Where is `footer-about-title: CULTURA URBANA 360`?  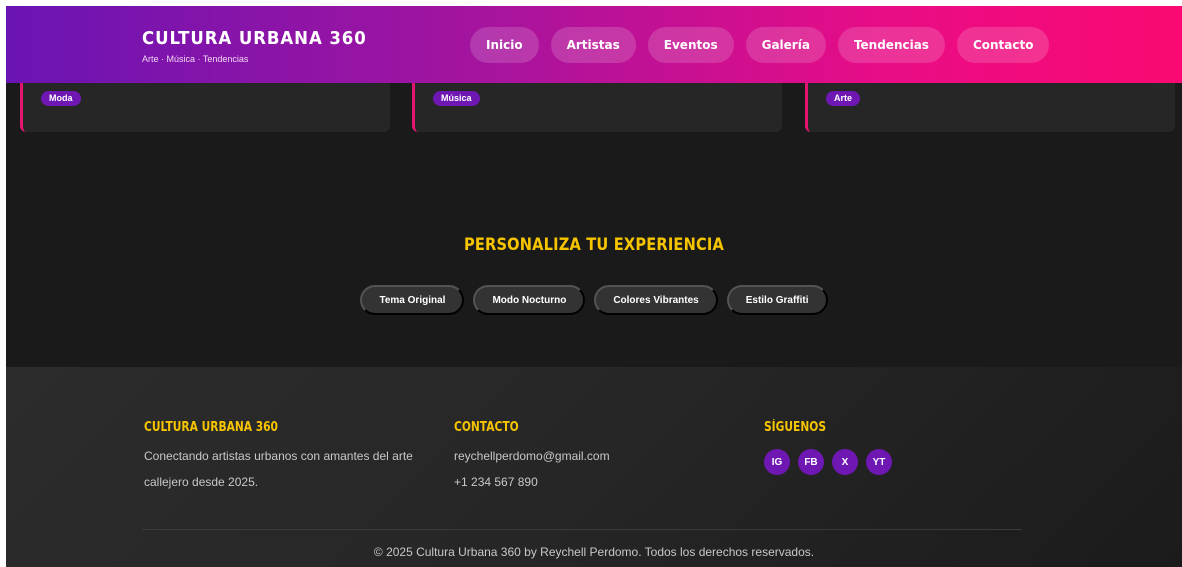
footer-about-title: CULTURA URBANA 360 is located at coordinates (211, 427).